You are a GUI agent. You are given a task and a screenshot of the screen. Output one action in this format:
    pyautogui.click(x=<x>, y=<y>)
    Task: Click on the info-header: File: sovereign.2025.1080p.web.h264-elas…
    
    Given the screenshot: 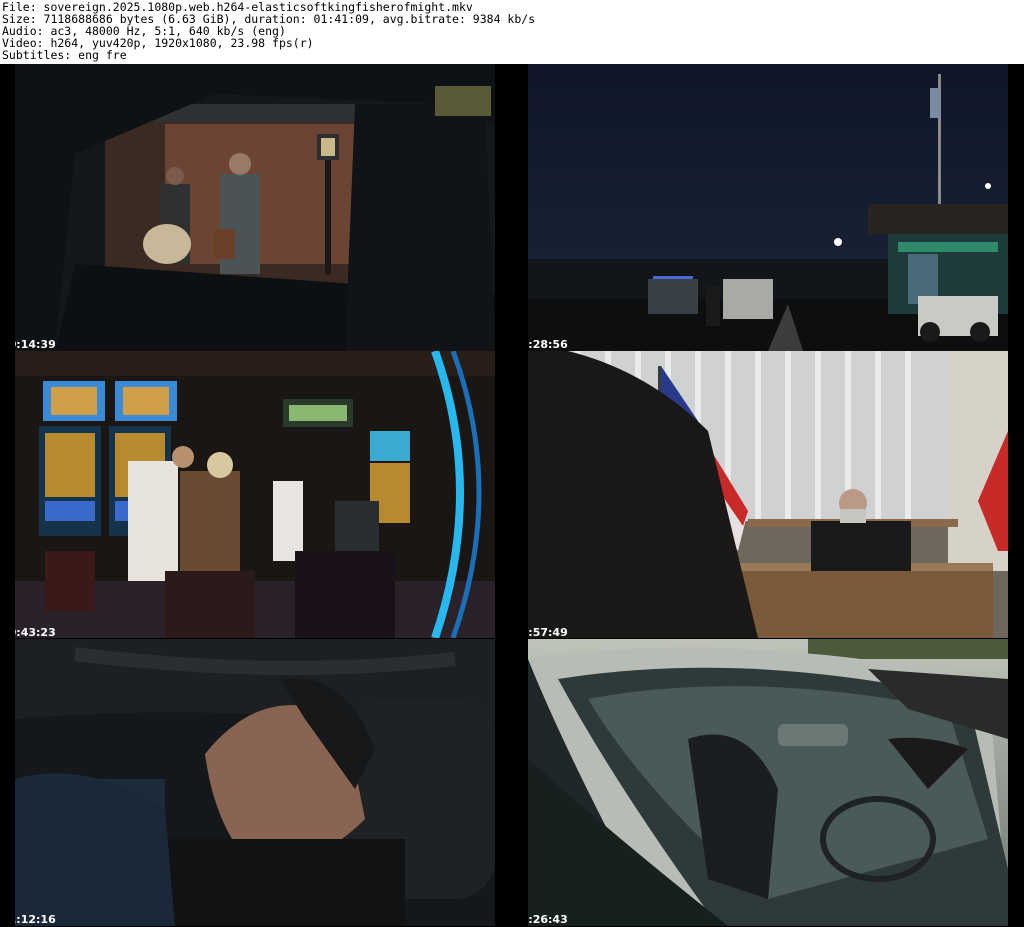 What is the action you would take?
    pyautogui.click(x=512, y=32)
    